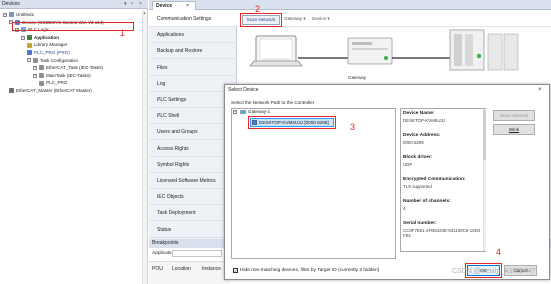  I want to click on tree-node-label: EtherCAT_Master (EtherCAT Master), so click(54, 90).